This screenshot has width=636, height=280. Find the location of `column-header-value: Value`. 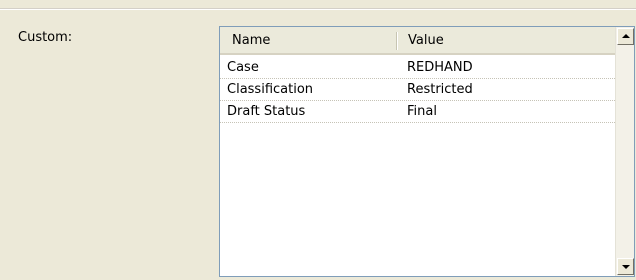

column-header-value: Value is located at coordinates (506, 40).